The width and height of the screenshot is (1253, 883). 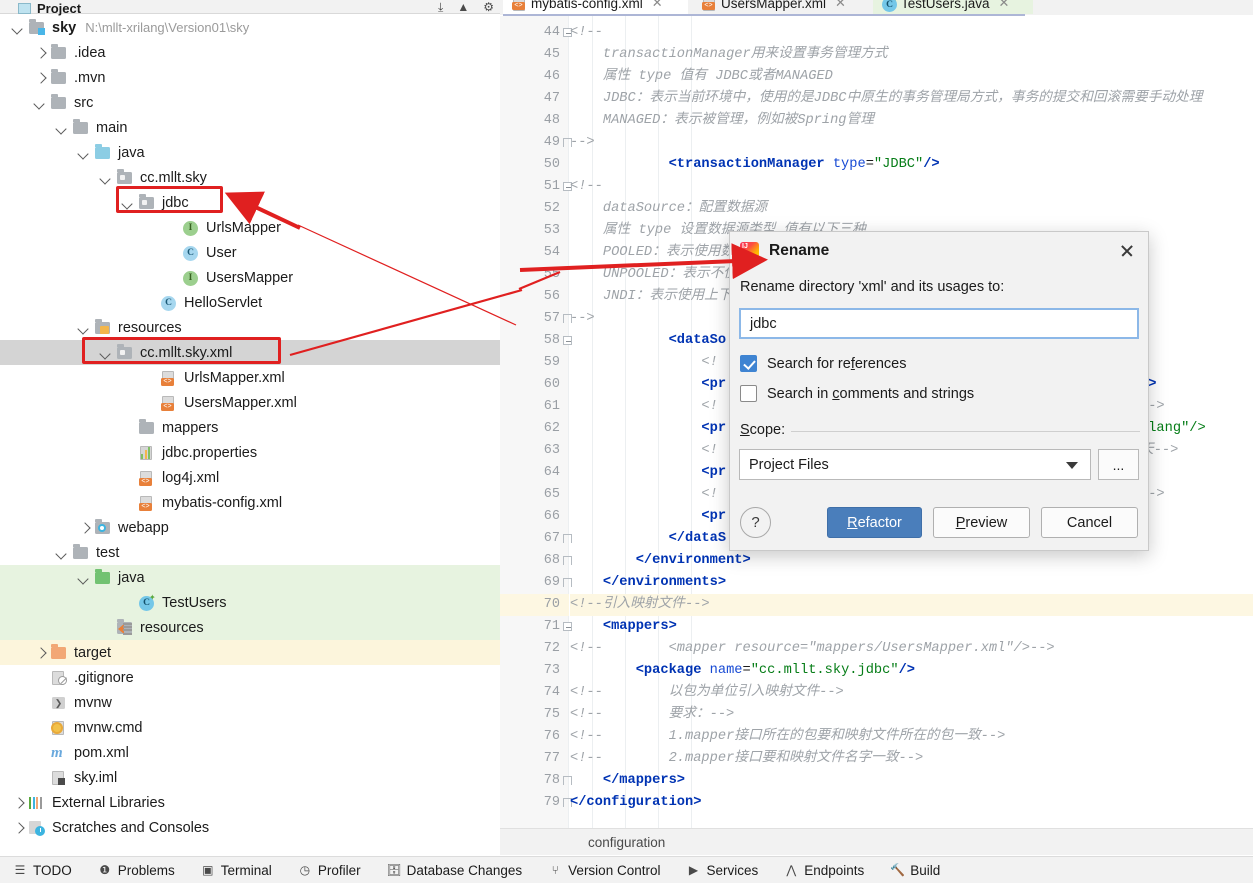 What do you see at coordinates (660, 561) in the screenshot?
I see `code-line: </environment>` at bounding box center [660, 561].